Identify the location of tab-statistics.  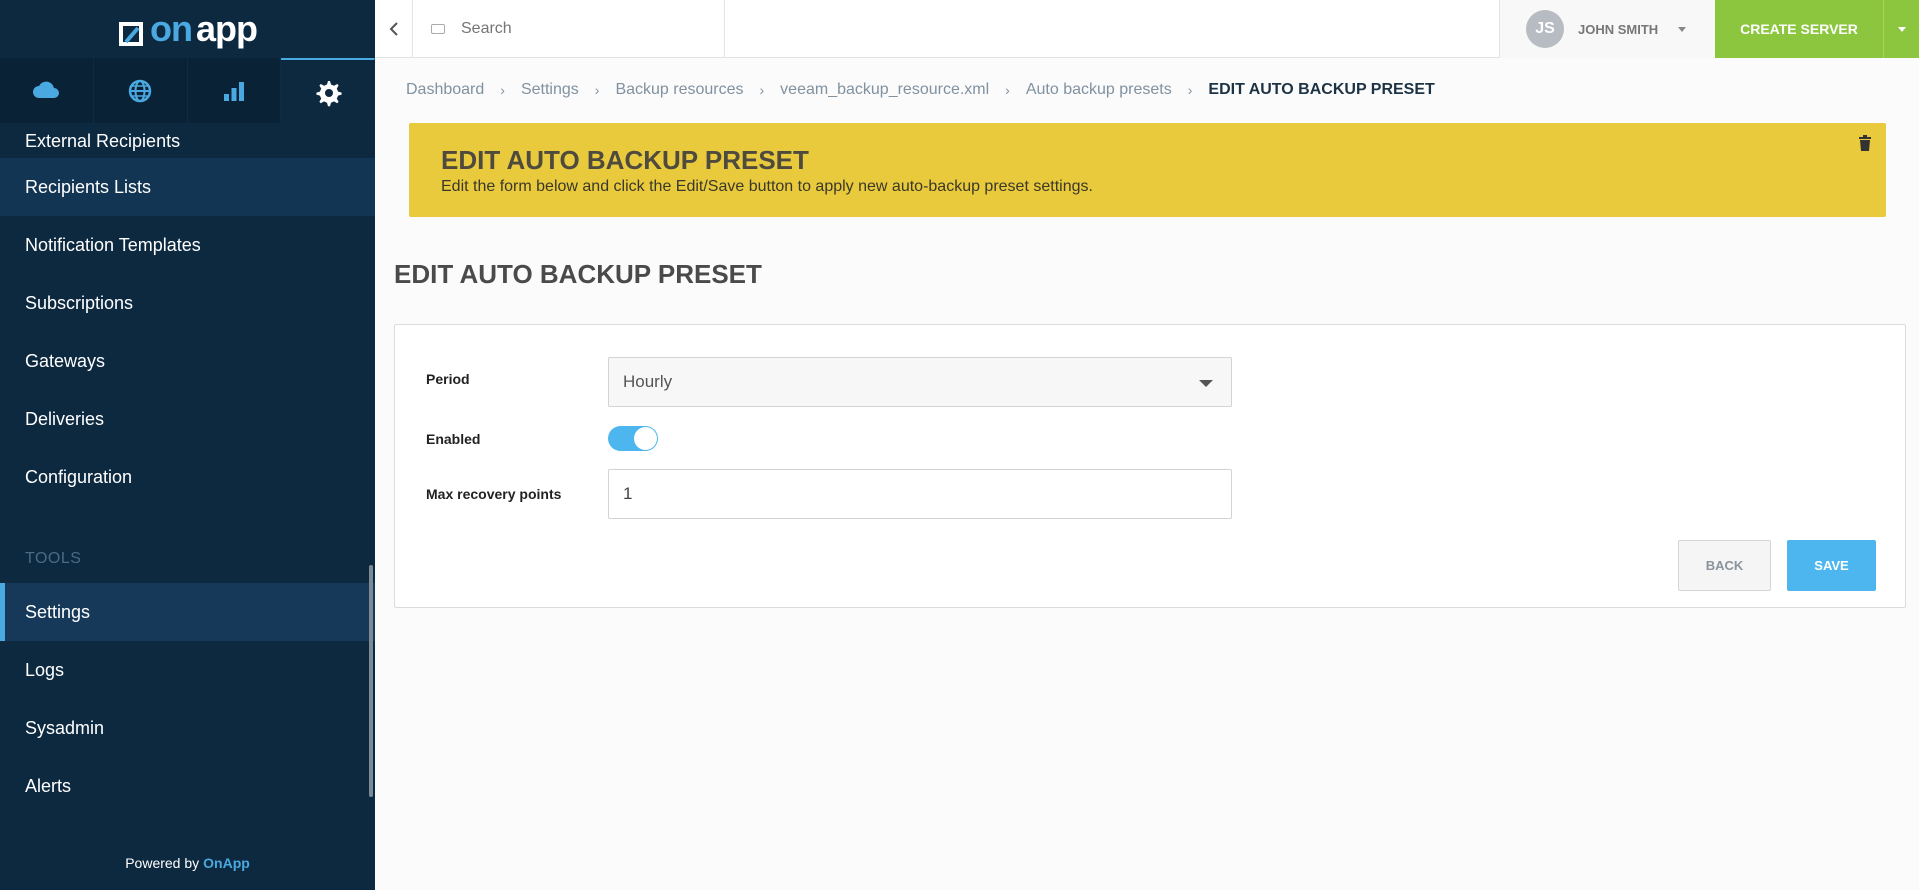
(235, 90).